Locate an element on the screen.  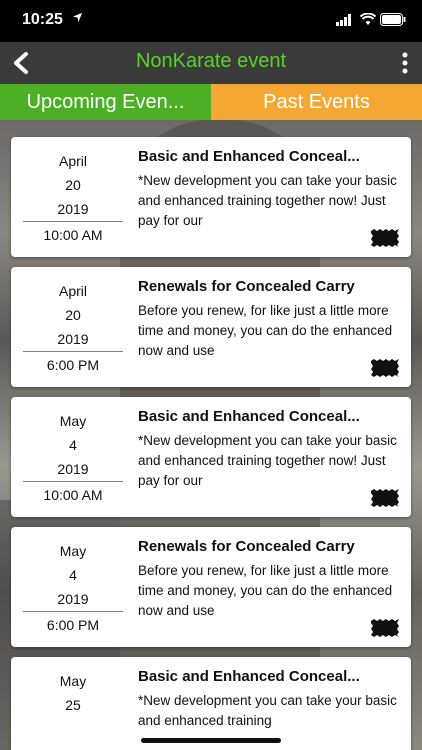
nav-bar: NonKarate event is located at coordinates (211, 63).